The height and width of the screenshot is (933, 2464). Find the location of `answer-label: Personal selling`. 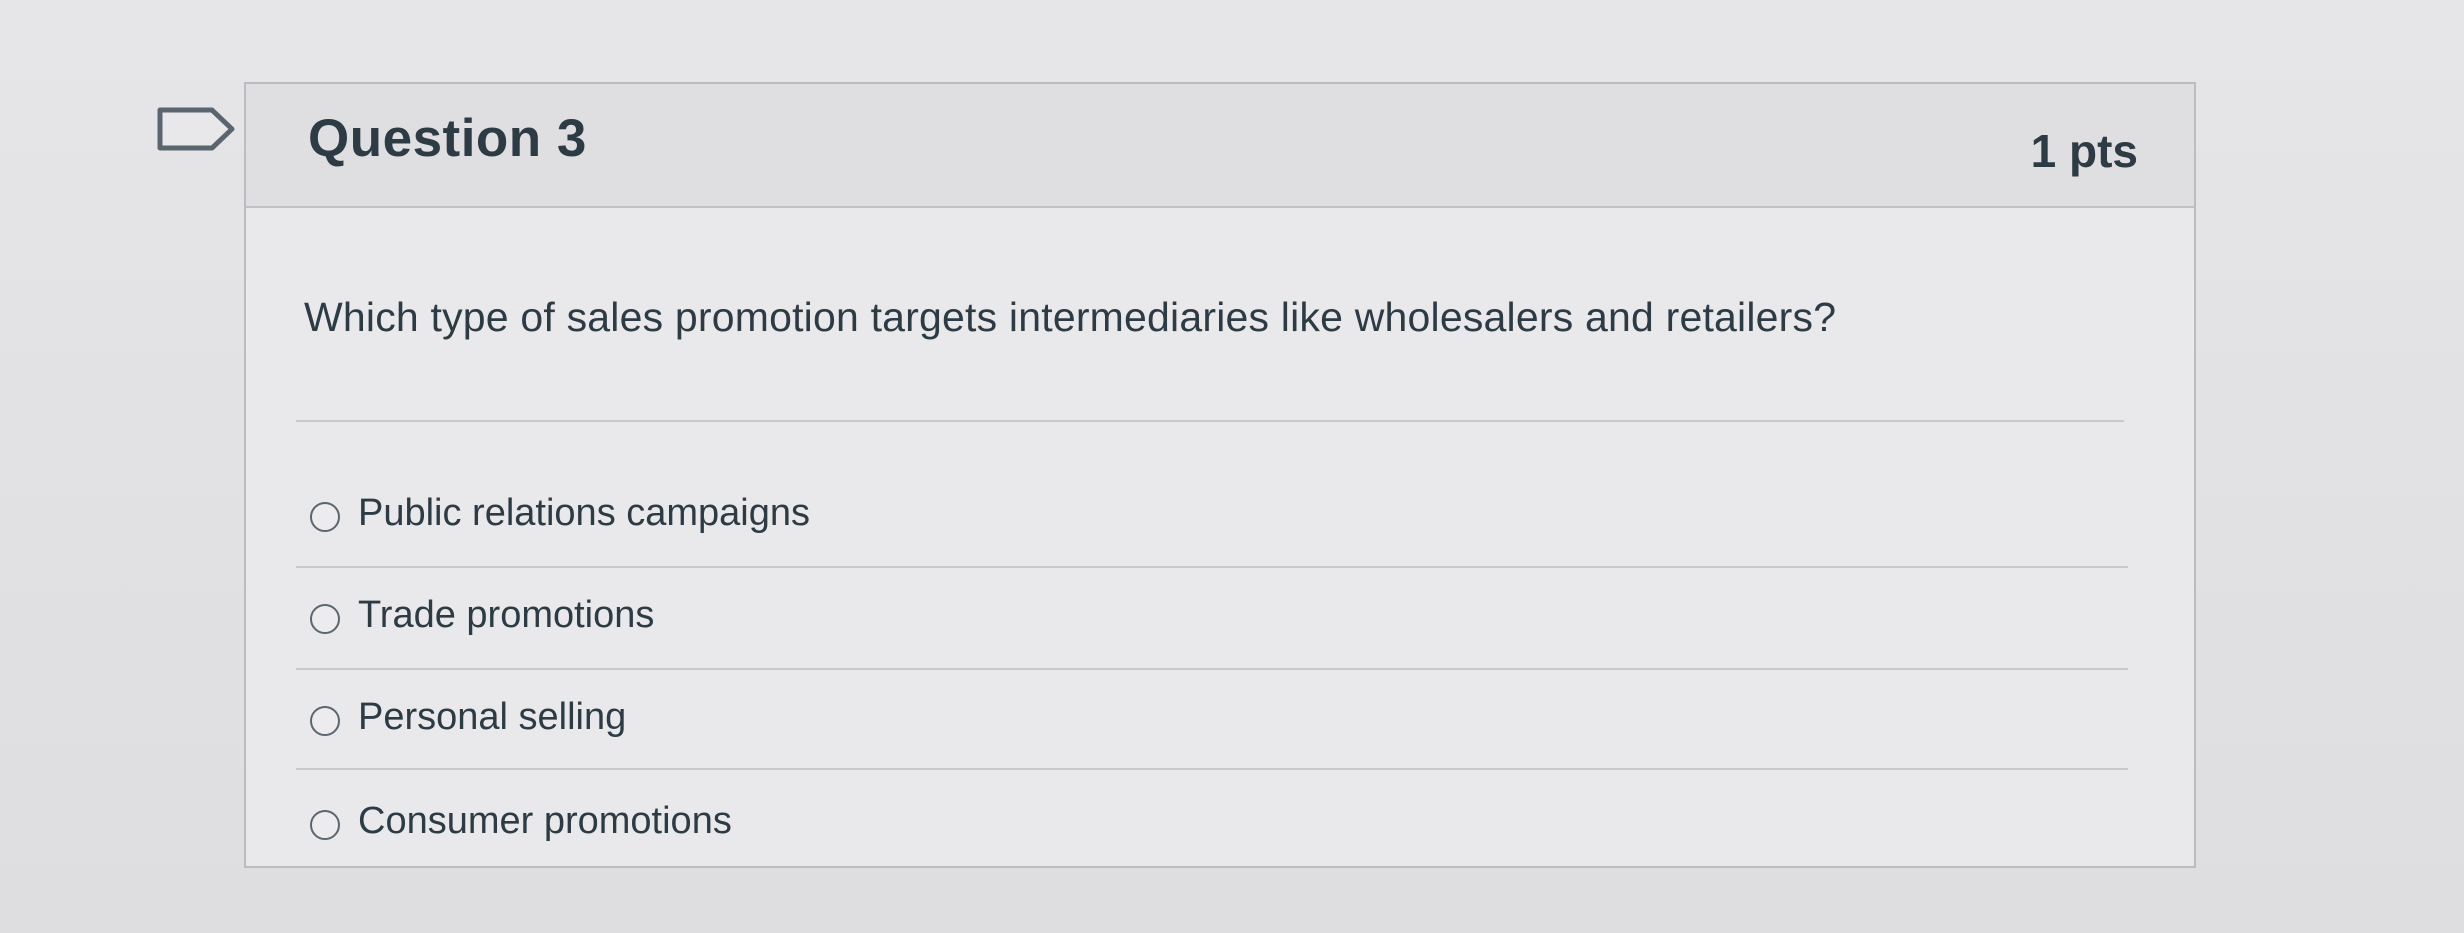

answer-label: Personal selling is located at coordinates (492, 717).